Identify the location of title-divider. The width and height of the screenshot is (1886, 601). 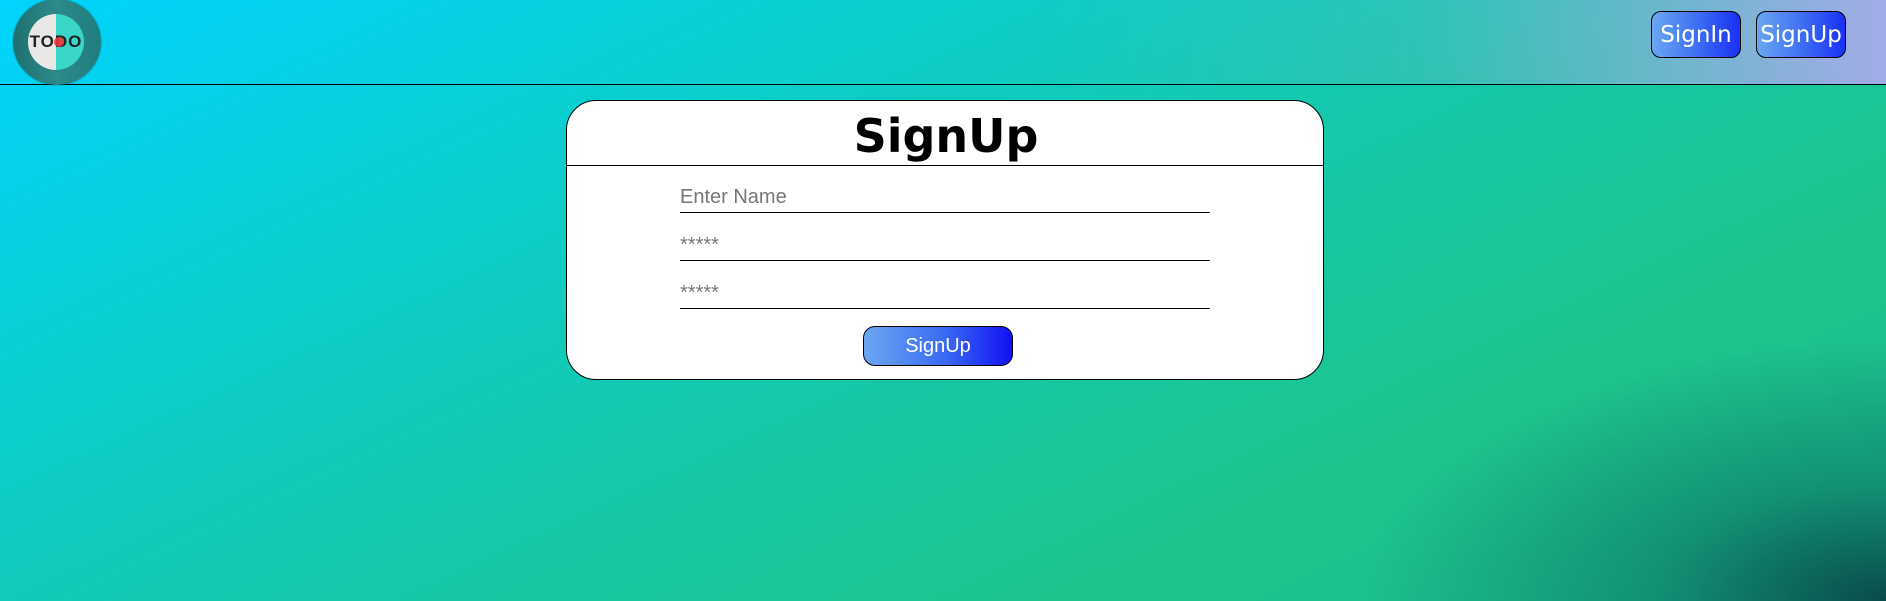
(945, 165).